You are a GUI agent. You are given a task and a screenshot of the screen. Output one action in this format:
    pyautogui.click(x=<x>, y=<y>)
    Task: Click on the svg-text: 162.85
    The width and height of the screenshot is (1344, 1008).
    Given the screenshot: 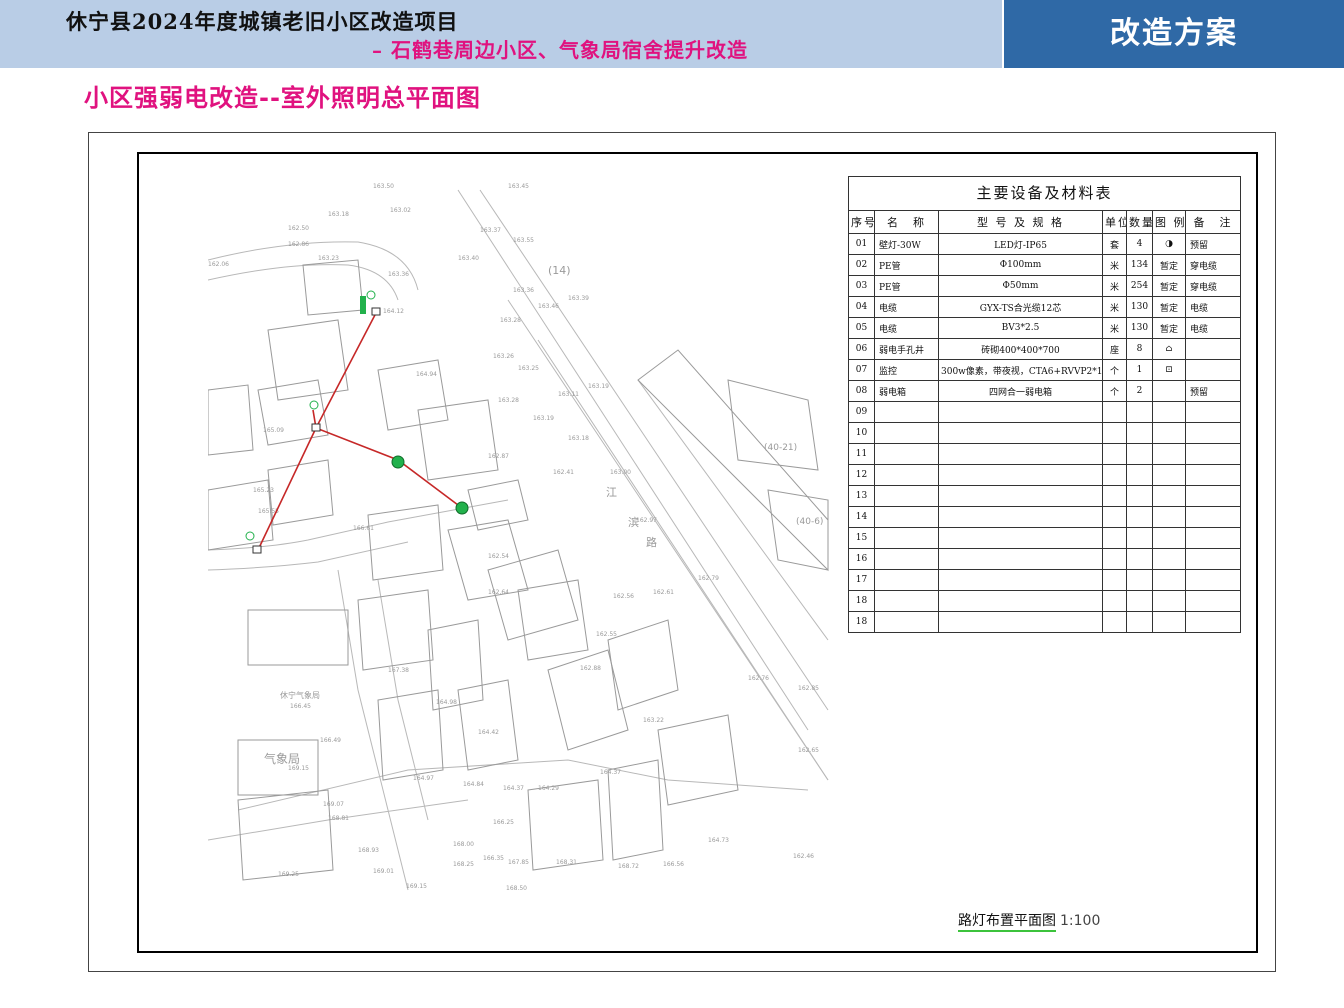 What is the action you would take?
    pyautogui.click(x=808, y=688)
    